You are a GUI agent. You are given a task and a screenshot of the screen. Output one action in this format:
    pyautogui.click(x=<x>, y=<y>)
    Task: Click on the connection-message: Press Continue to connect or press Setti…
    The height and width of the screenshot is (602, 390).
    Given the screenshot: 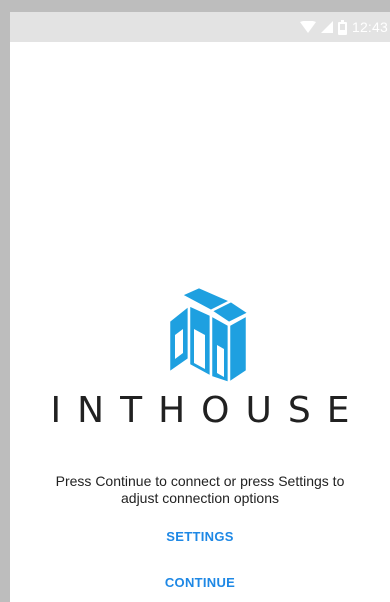 What is the action you would take?
    pyautogui.click(x=200, y=489)
    